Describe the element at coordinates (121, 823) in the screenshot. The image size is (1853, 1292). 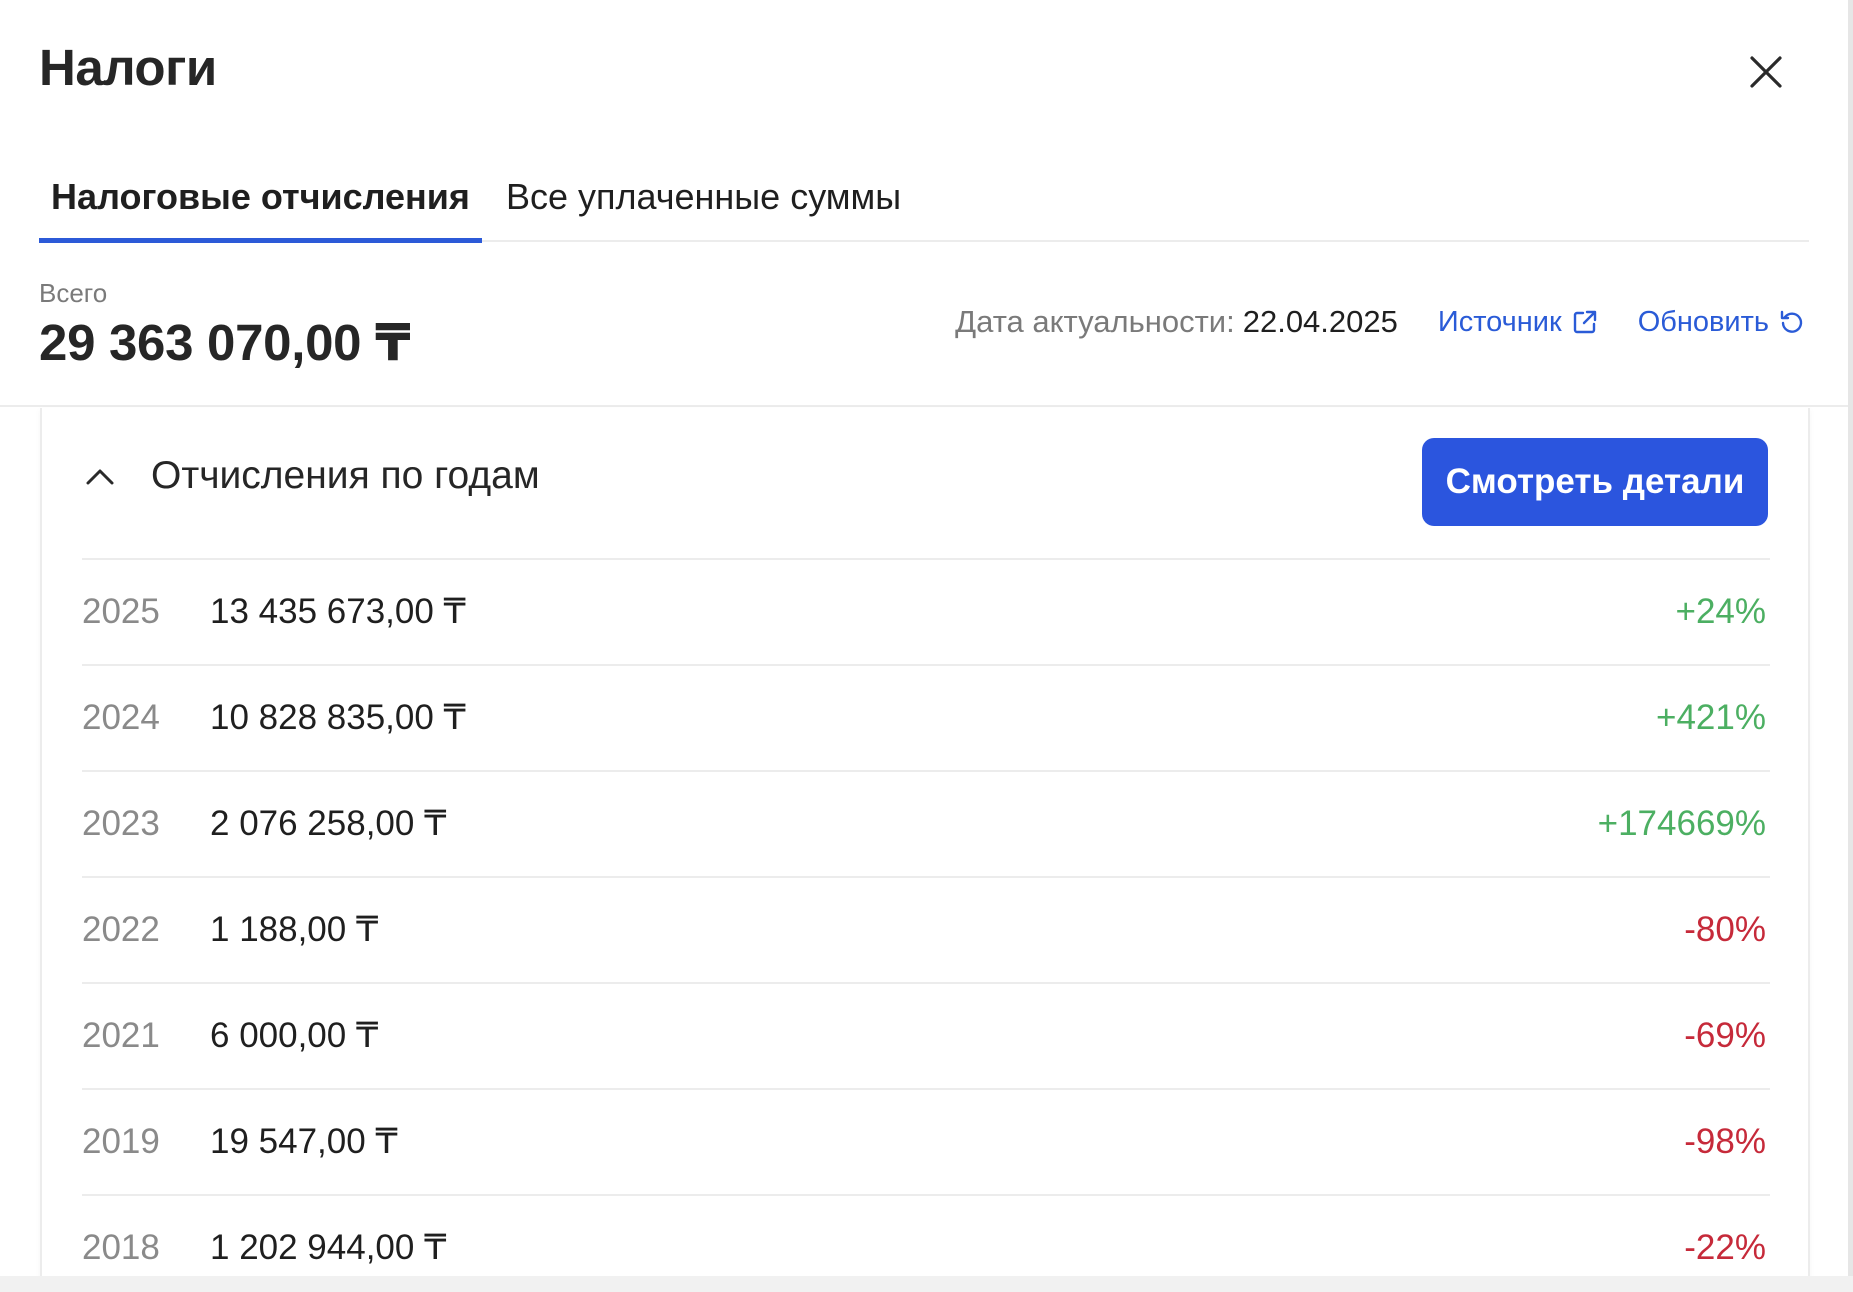
I see `row-year: 2023` at that location.